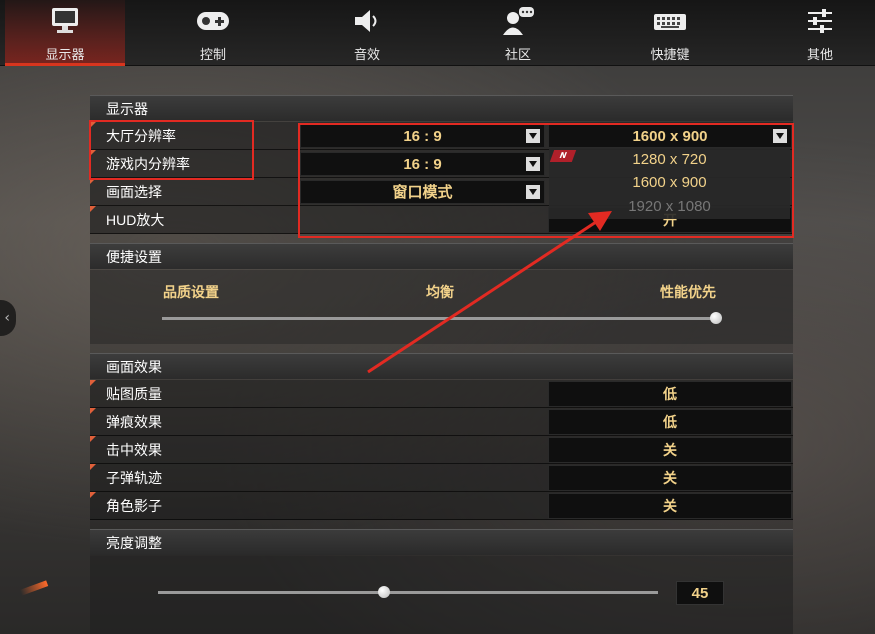 Image resolution: width=875 pixels, height=634 pixels. What do you see at coordinates (441, 450) in the screenshot?
I see `row-hit-effect: 击中效果 关` at bounding box center [441, 450].